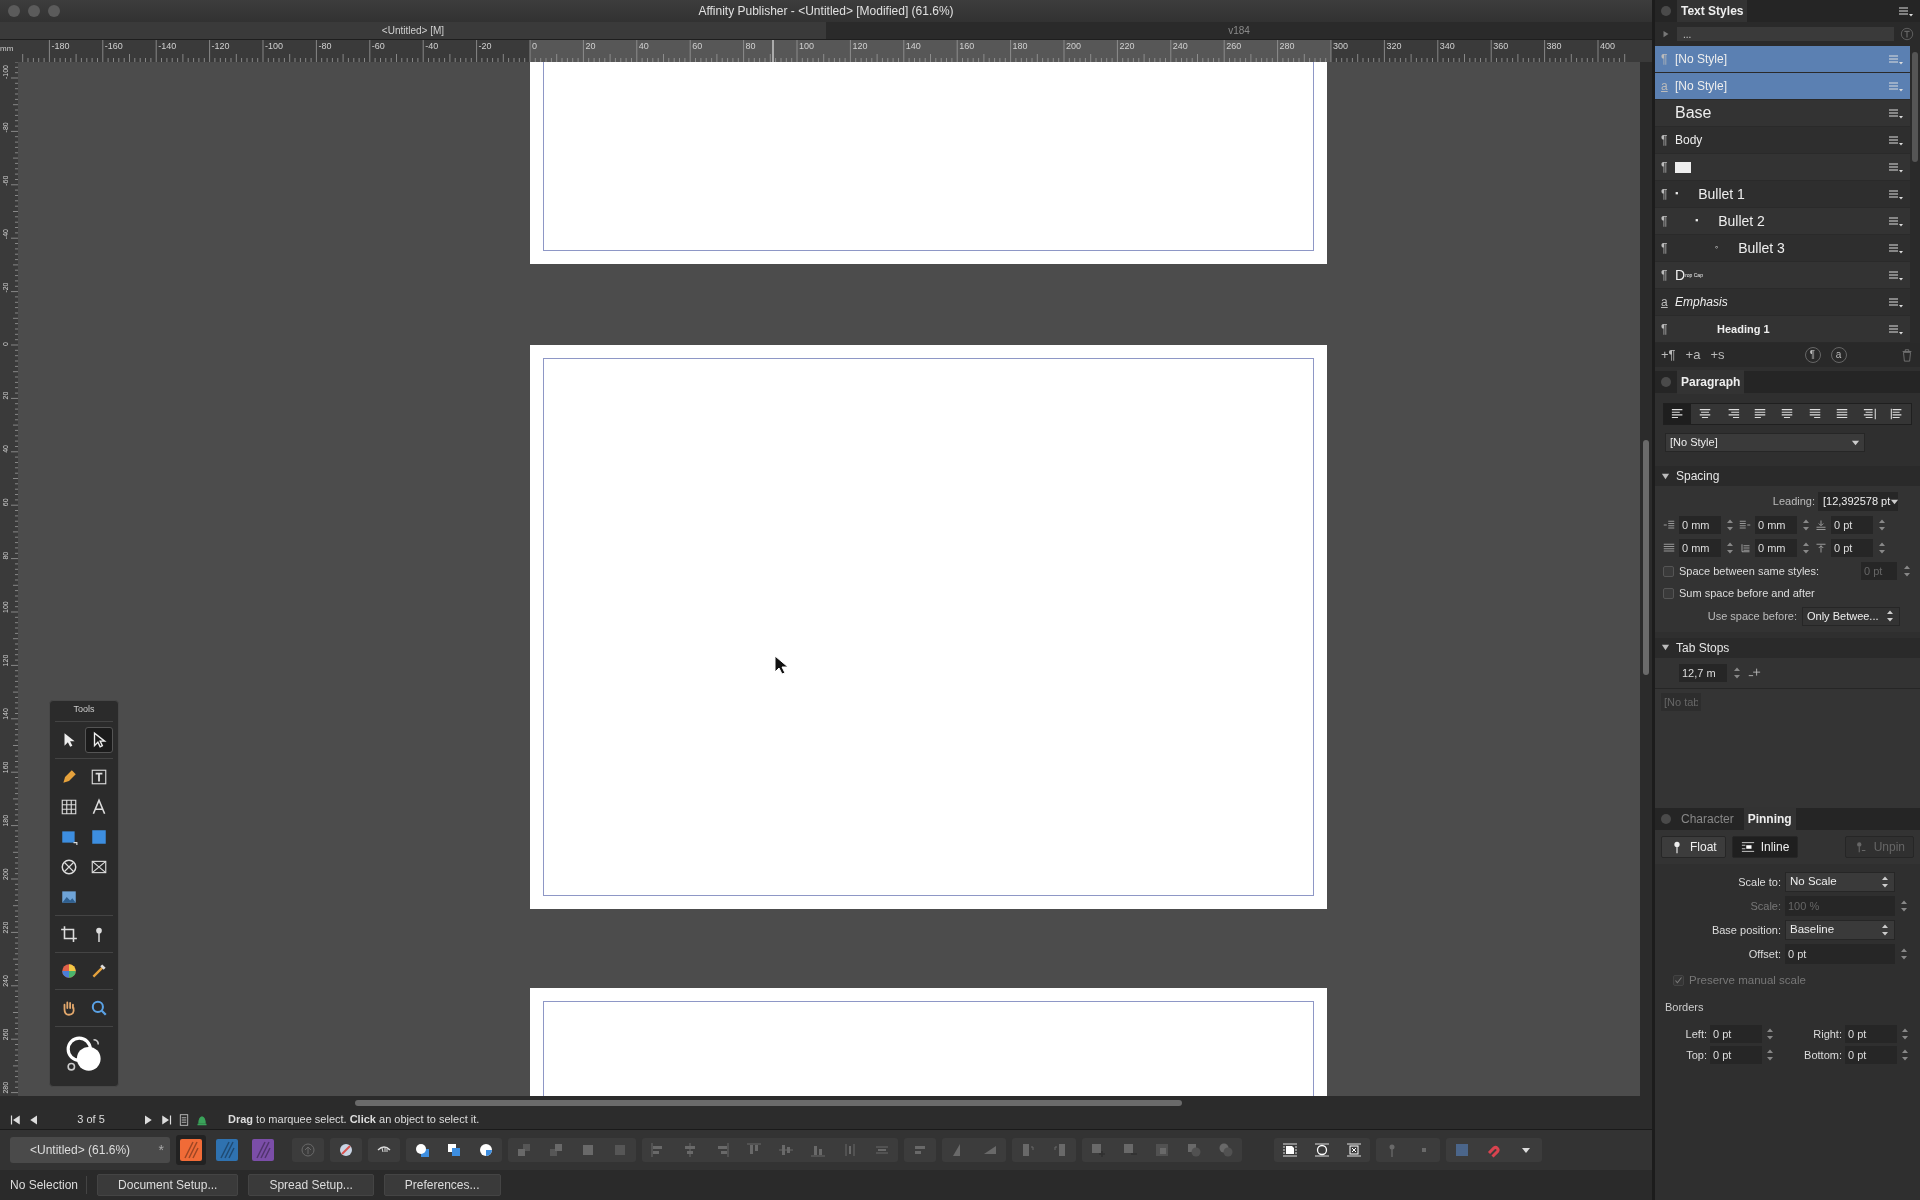  Describe the element at coordinates (413, 30) in the screenshot. I see `document-tab: <Untitled> [M]` at that location.